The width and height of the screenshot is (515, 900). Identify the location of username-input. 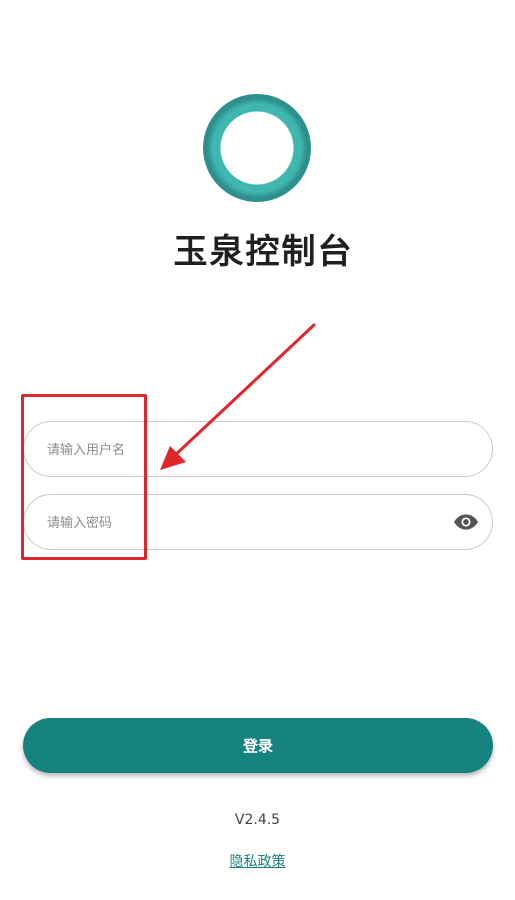
(247, 450).